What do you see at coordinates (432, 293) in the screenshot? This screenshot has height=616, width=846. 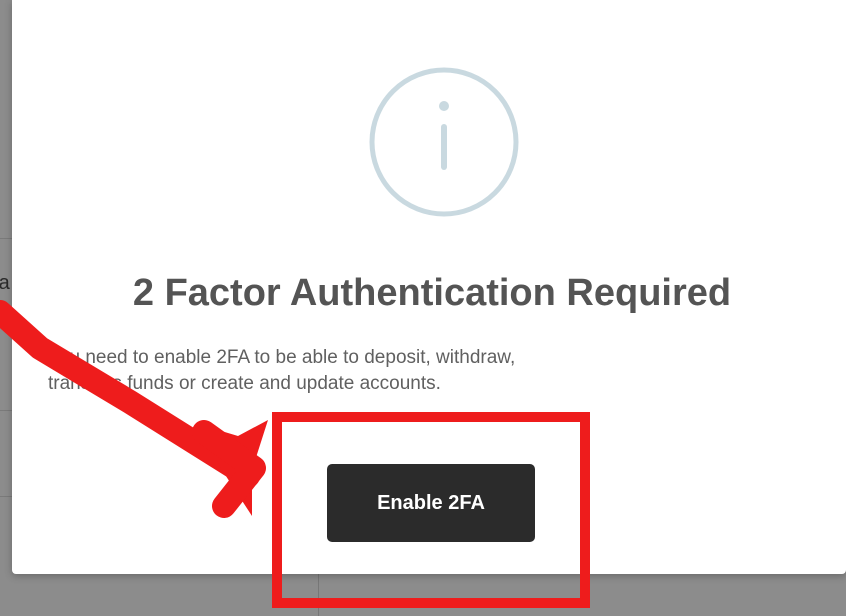 I see `modal-title: 2 Factor Authentication Required` at bounding box center [432, 293].